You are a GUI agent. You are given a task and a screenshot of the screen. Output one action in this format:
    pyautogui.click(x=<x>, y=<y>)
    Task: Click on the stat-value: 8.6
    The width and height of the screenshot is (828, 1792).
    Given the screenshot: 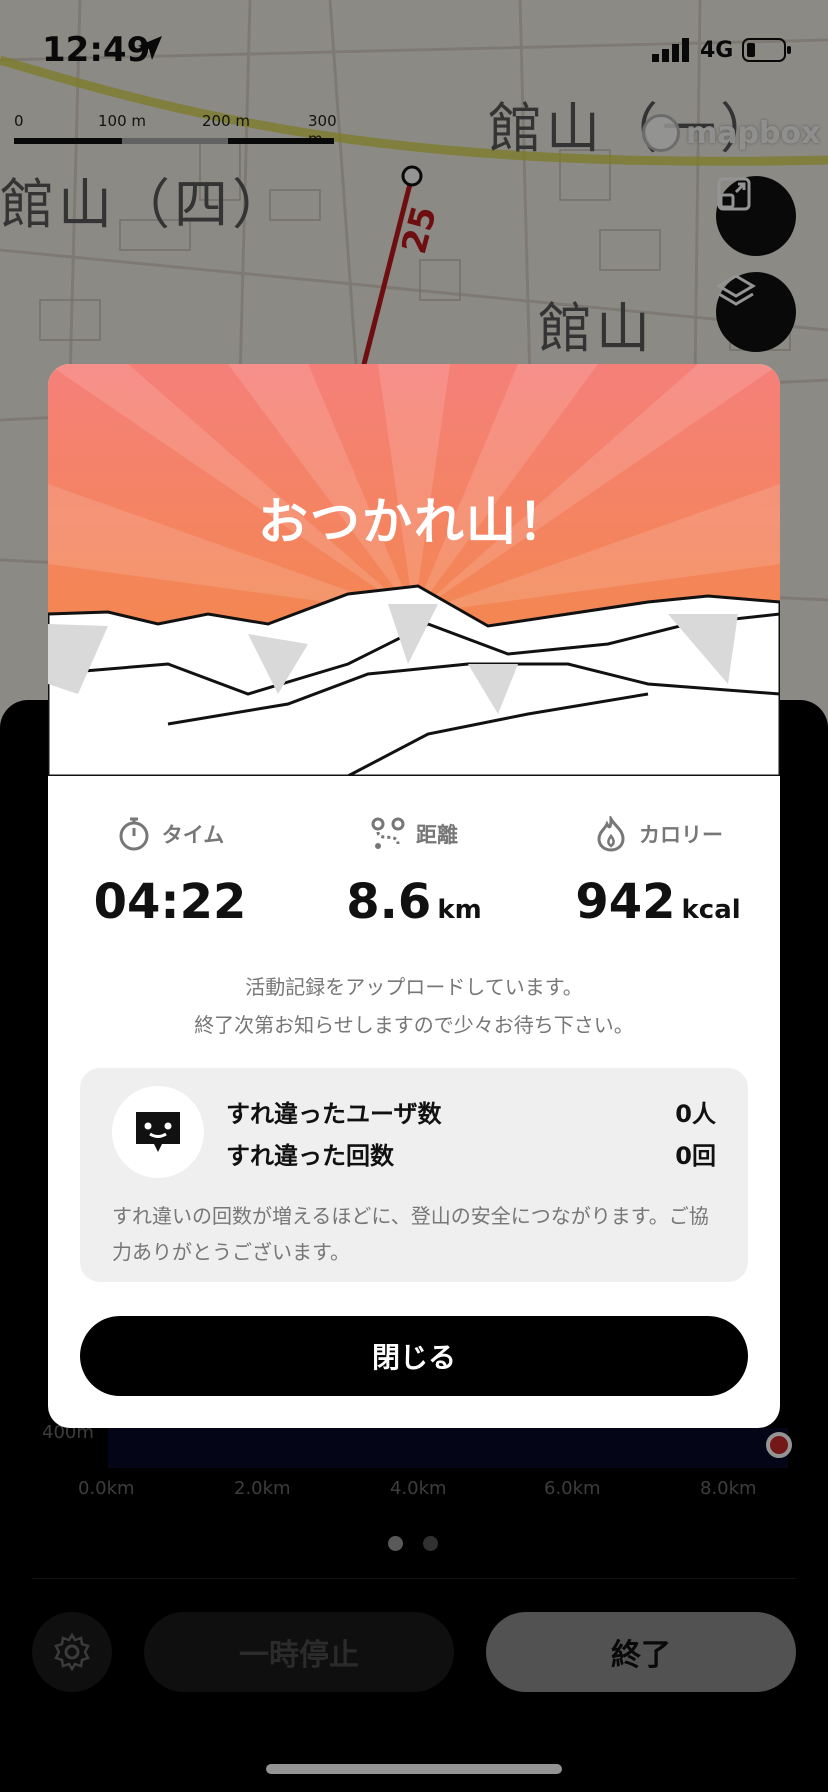 What is the action you would take?
    pyautogui.click(x=389, y=902)
    